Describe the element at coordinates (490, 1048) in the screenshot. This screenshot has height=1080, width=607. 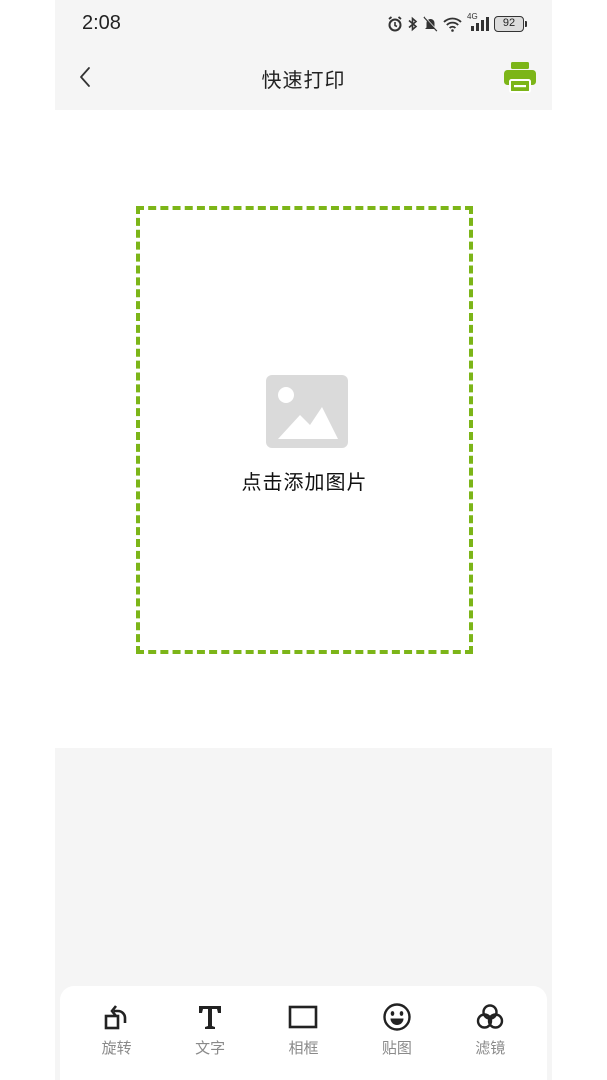
I see `filter-label: 滤镜` at that location.